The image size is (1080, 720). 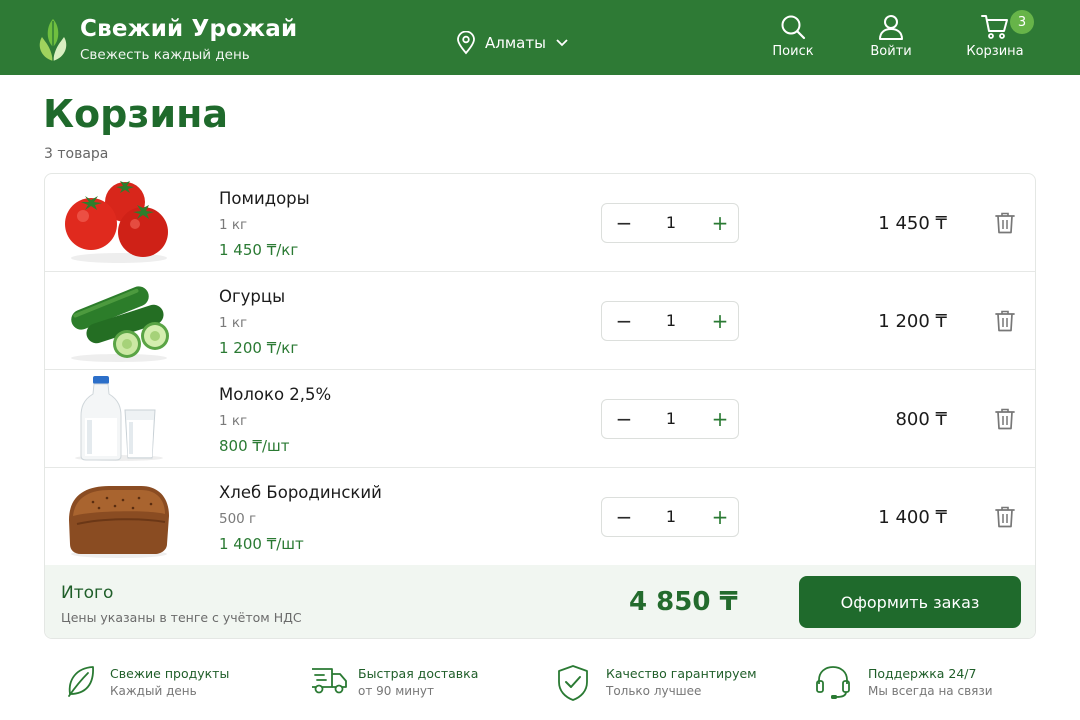 What do you see at coordinates (562, 43) in the screenshot?
I see `chevron-down-icon` at bounding box center [562, 43].